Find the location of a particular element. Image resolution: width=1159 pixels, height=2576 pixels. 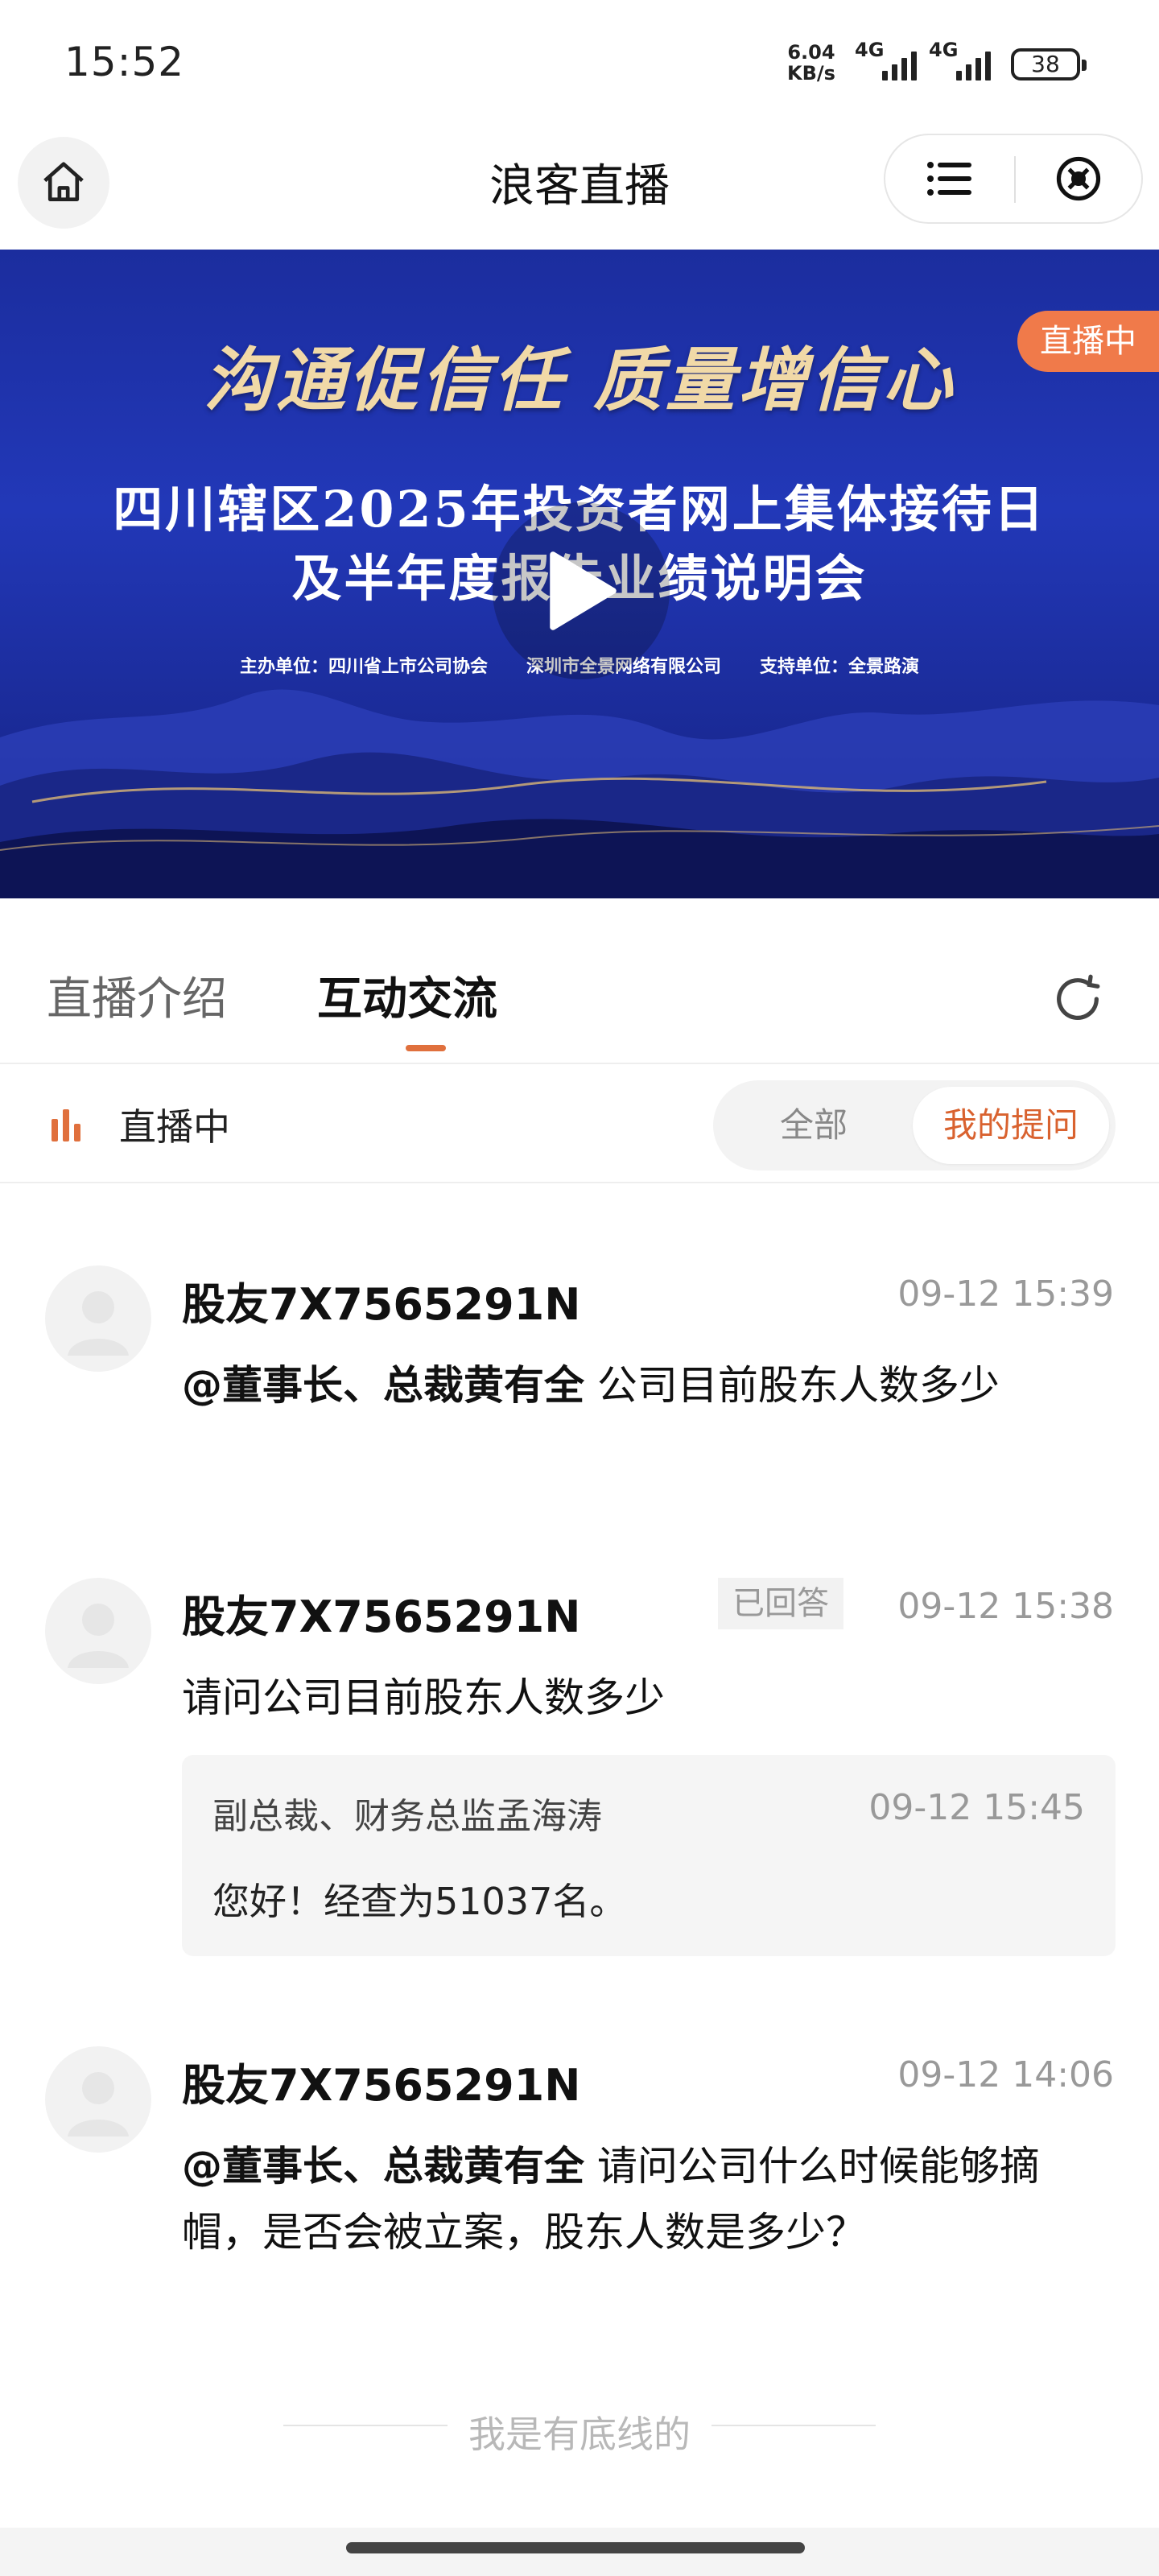

close-button is located at coordinates (1078, 178).